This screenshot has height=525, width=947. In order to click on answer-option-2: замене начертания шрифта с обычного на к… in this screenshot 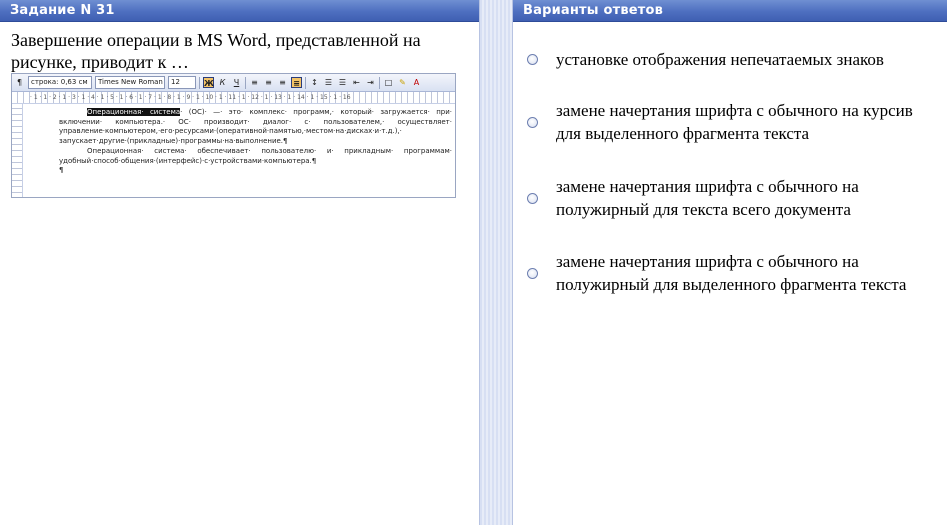, I will do `click(737, 122)`.